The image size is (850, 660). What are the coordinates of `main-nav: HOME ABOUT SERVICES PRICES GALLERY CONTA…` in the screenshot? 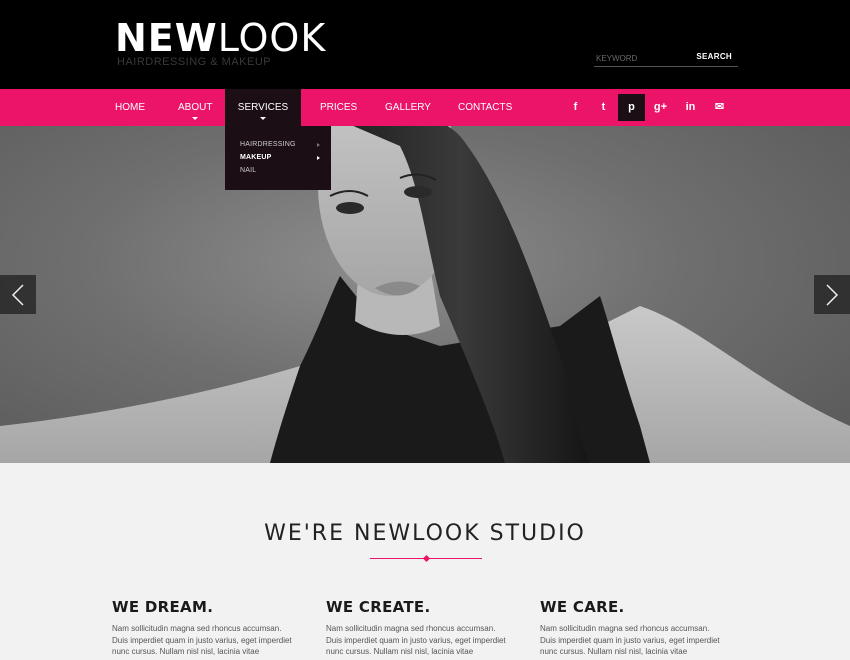 It's located at (425, 107).